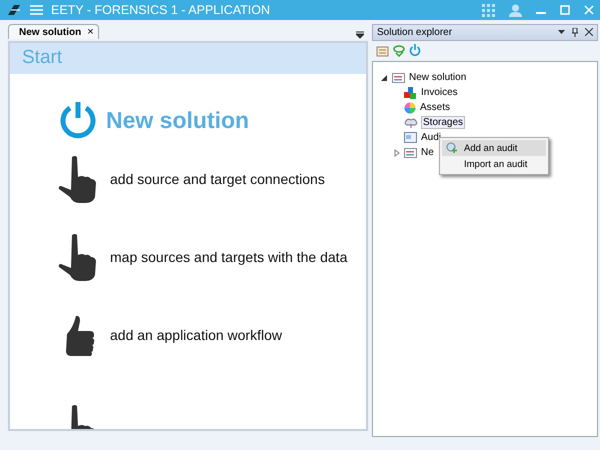 Image resolution: width=600 pixels, height=450 pixels. I want to click on step-text: add source and target connections, so click(217, 179).